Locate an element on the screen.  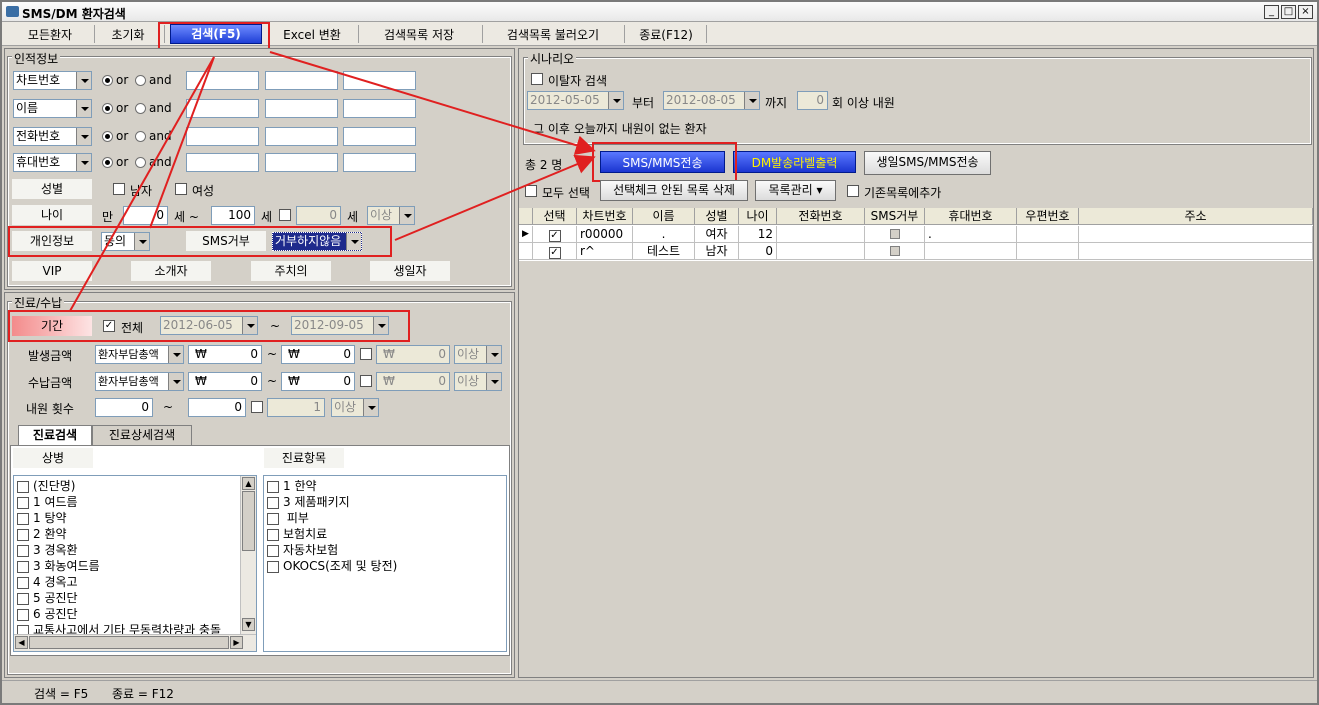
table-cell: 테스트 is located at coordinates (664, 251).